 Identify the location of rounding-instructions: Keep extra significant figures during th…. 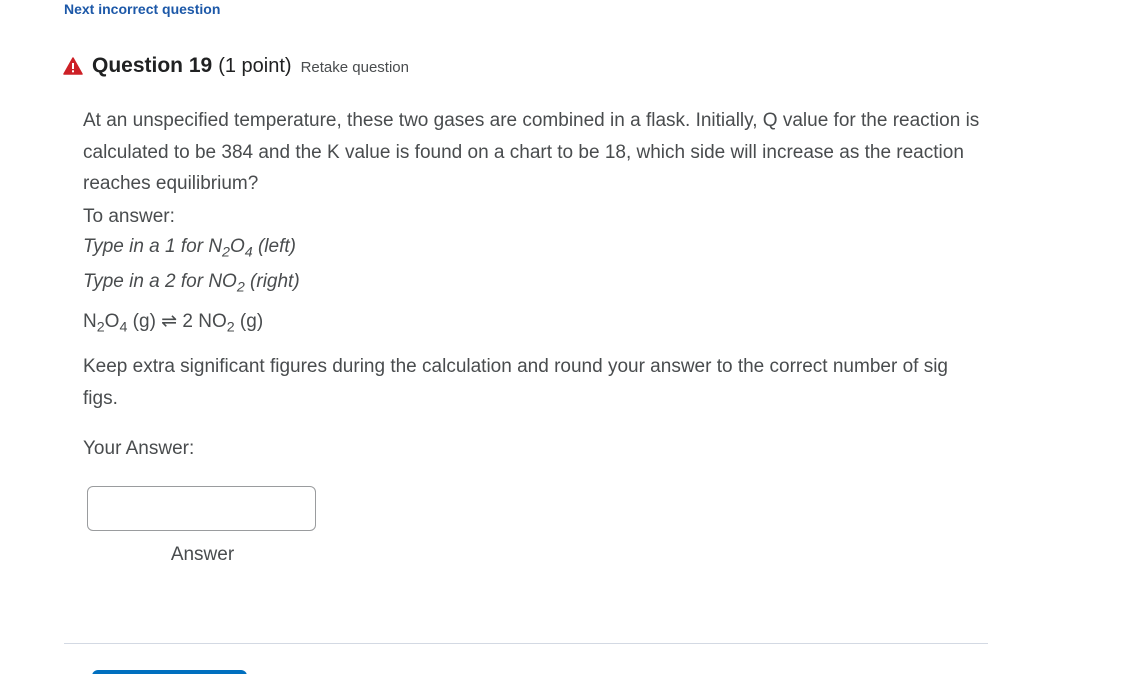
(515, 382).